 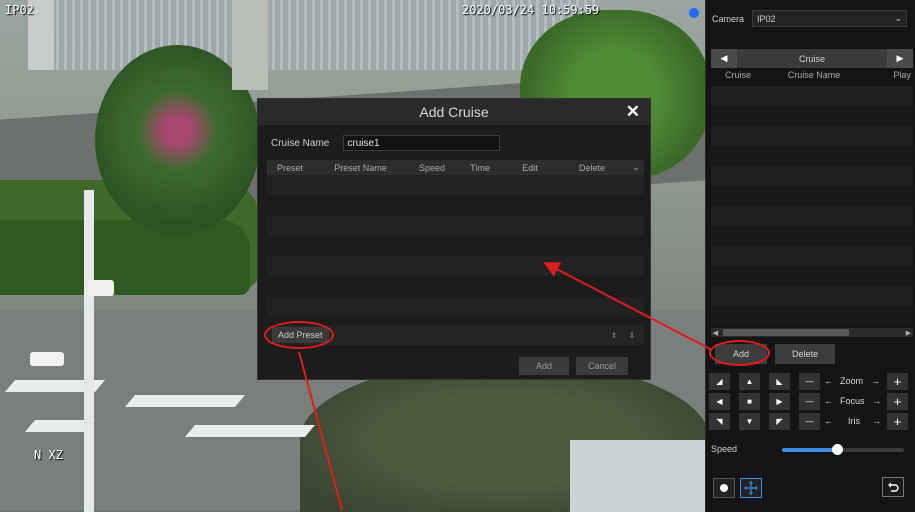 What do you see at coordinates (89, 351) in the screenshot?
I see `scene-camera-pole` at bounding box center [89, 351].